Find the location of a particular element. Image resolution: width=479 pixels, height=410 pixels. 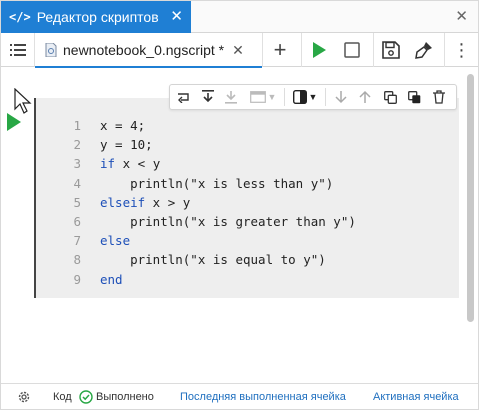

arrow-down-icon is located at coordinates (341, 97).